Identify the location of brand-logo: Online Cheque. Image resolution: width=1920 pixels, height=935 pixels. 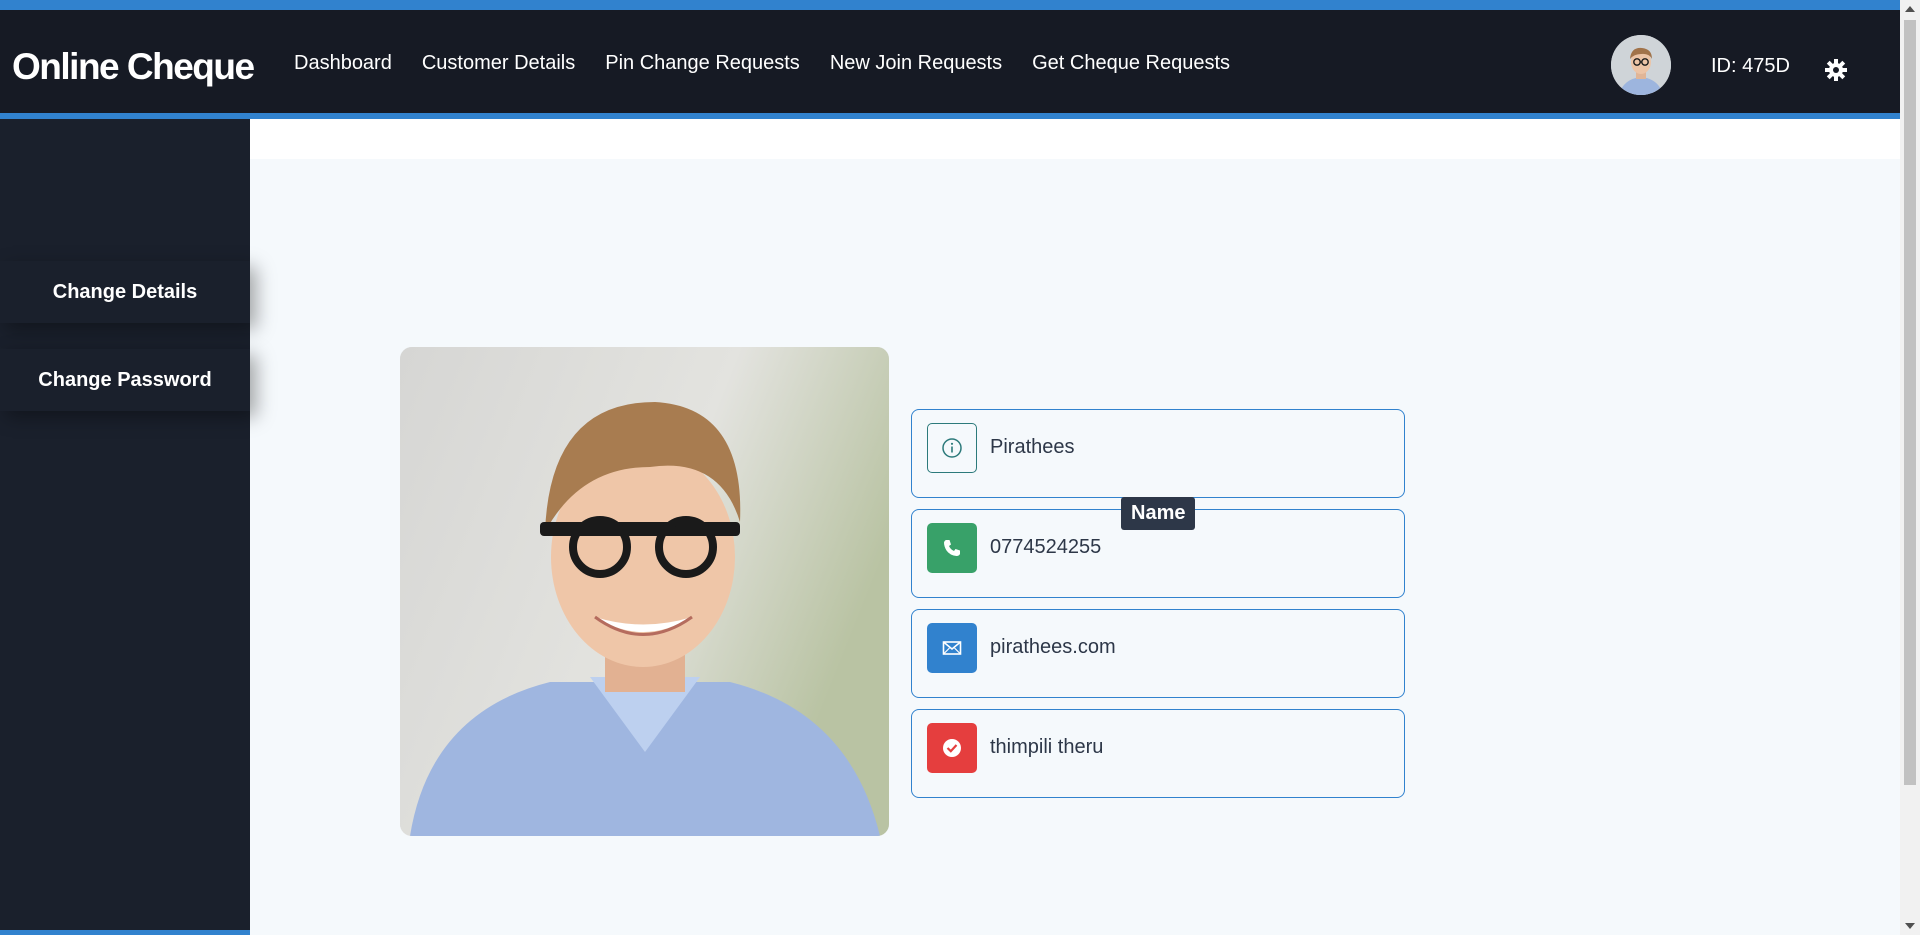
(133, 67).